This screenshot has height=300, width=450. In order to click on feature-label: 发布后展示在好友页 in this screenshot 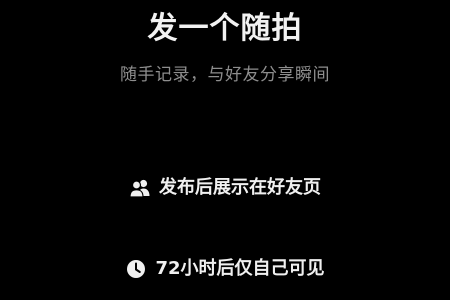, I will do `click(240, 187)`.